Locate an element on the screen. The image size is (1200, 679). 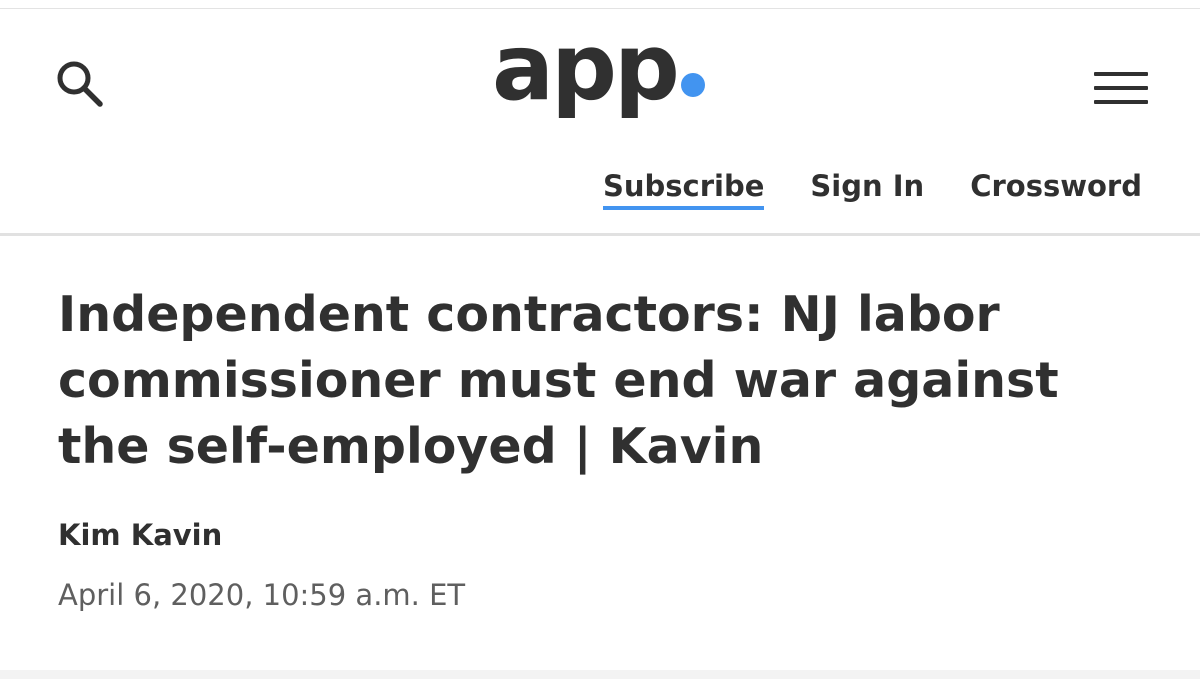
search-button is located at coordinates (80, 84).